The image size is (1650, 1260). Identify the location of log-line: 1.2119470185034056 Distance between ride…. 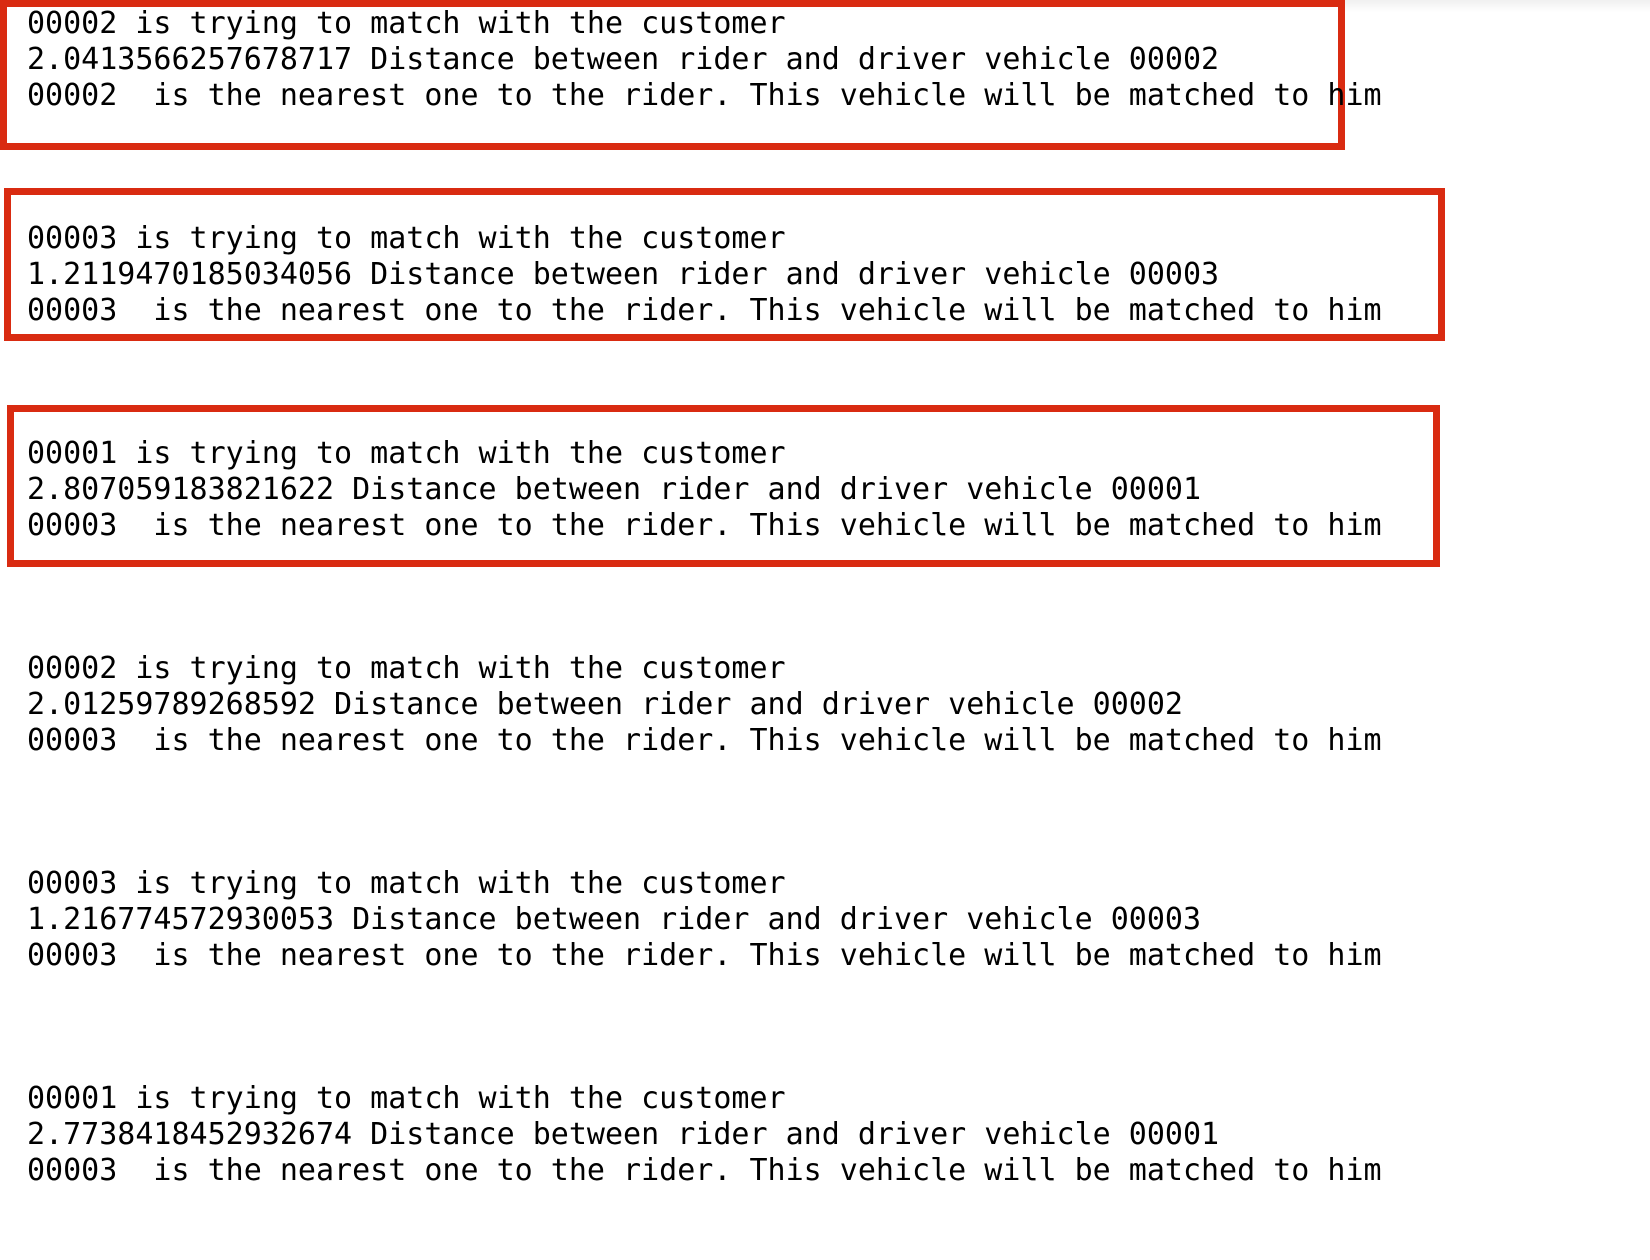
(623, 274).